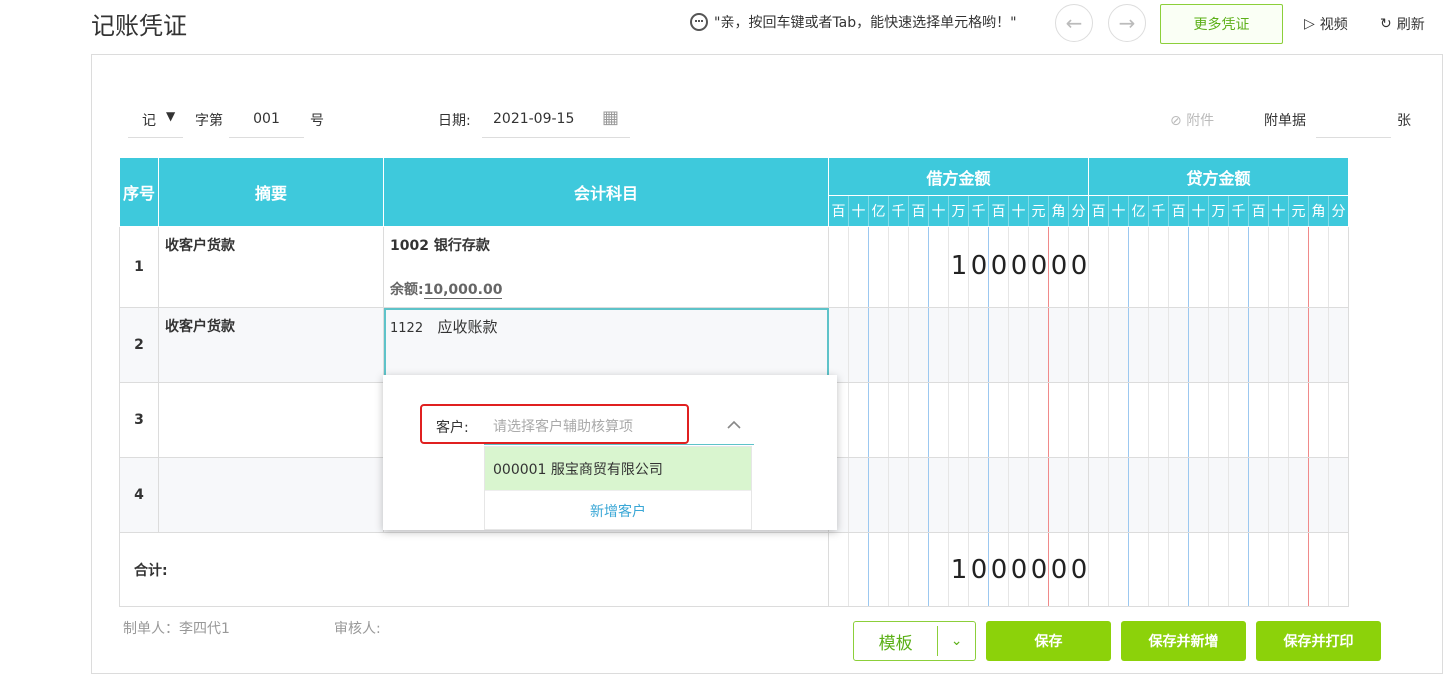  I want to click on tip-text: "亲，按回车键或者Tab，能快速选择单元格哟！", so click(865, 23).